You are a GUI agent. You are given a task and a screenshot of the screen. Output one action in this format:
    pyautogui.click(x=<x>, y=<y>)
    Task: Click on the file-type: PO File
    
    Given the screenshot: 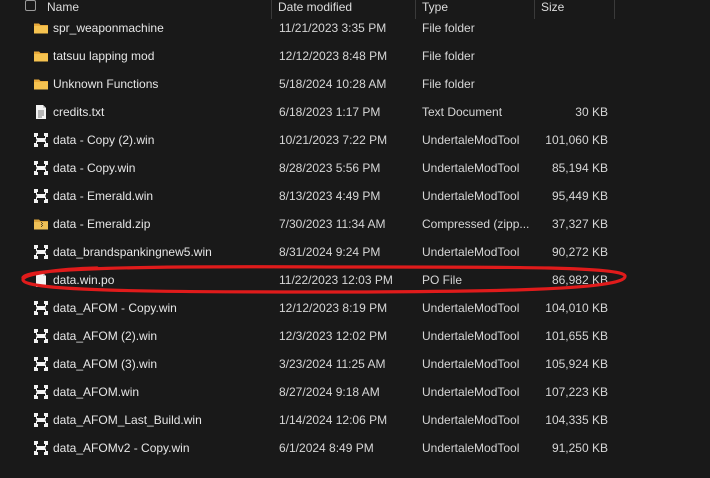 What is the action you would take?
    pyautogui.click(x=442, y=280)
    